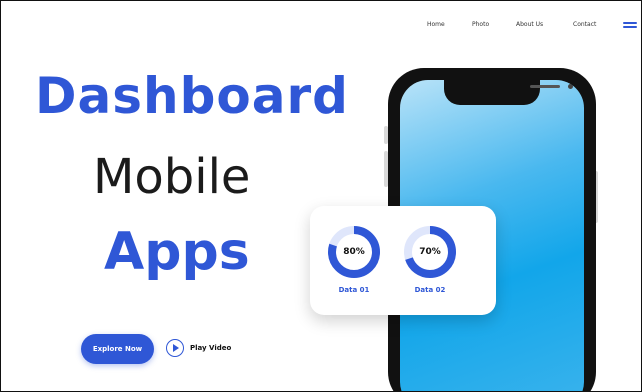  Describe the element at coordinates (192, 96) in the screenshot. I see `hero-title-dashboard: Dashboard` at that location.